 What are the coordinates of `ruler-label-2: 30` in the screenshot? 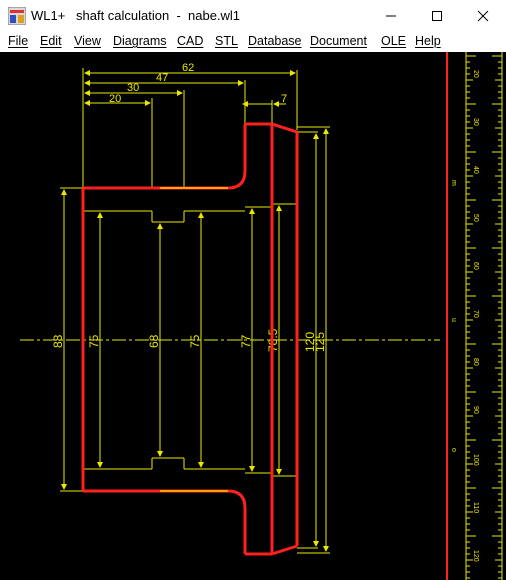 It's located at (475, 122).